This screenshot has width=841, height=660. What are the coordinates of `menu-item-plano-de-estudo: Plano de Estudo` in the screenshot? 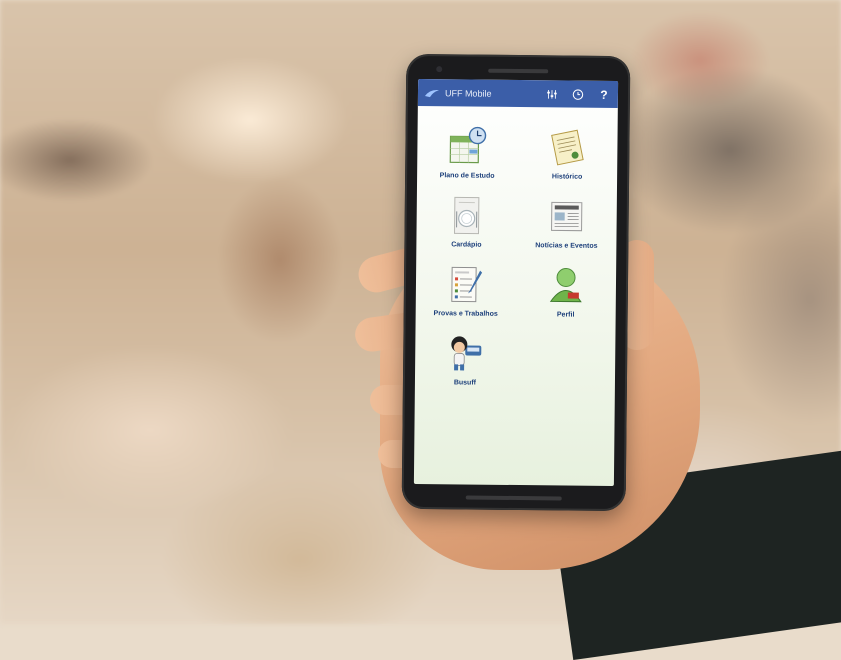 It's located at (467, 152).